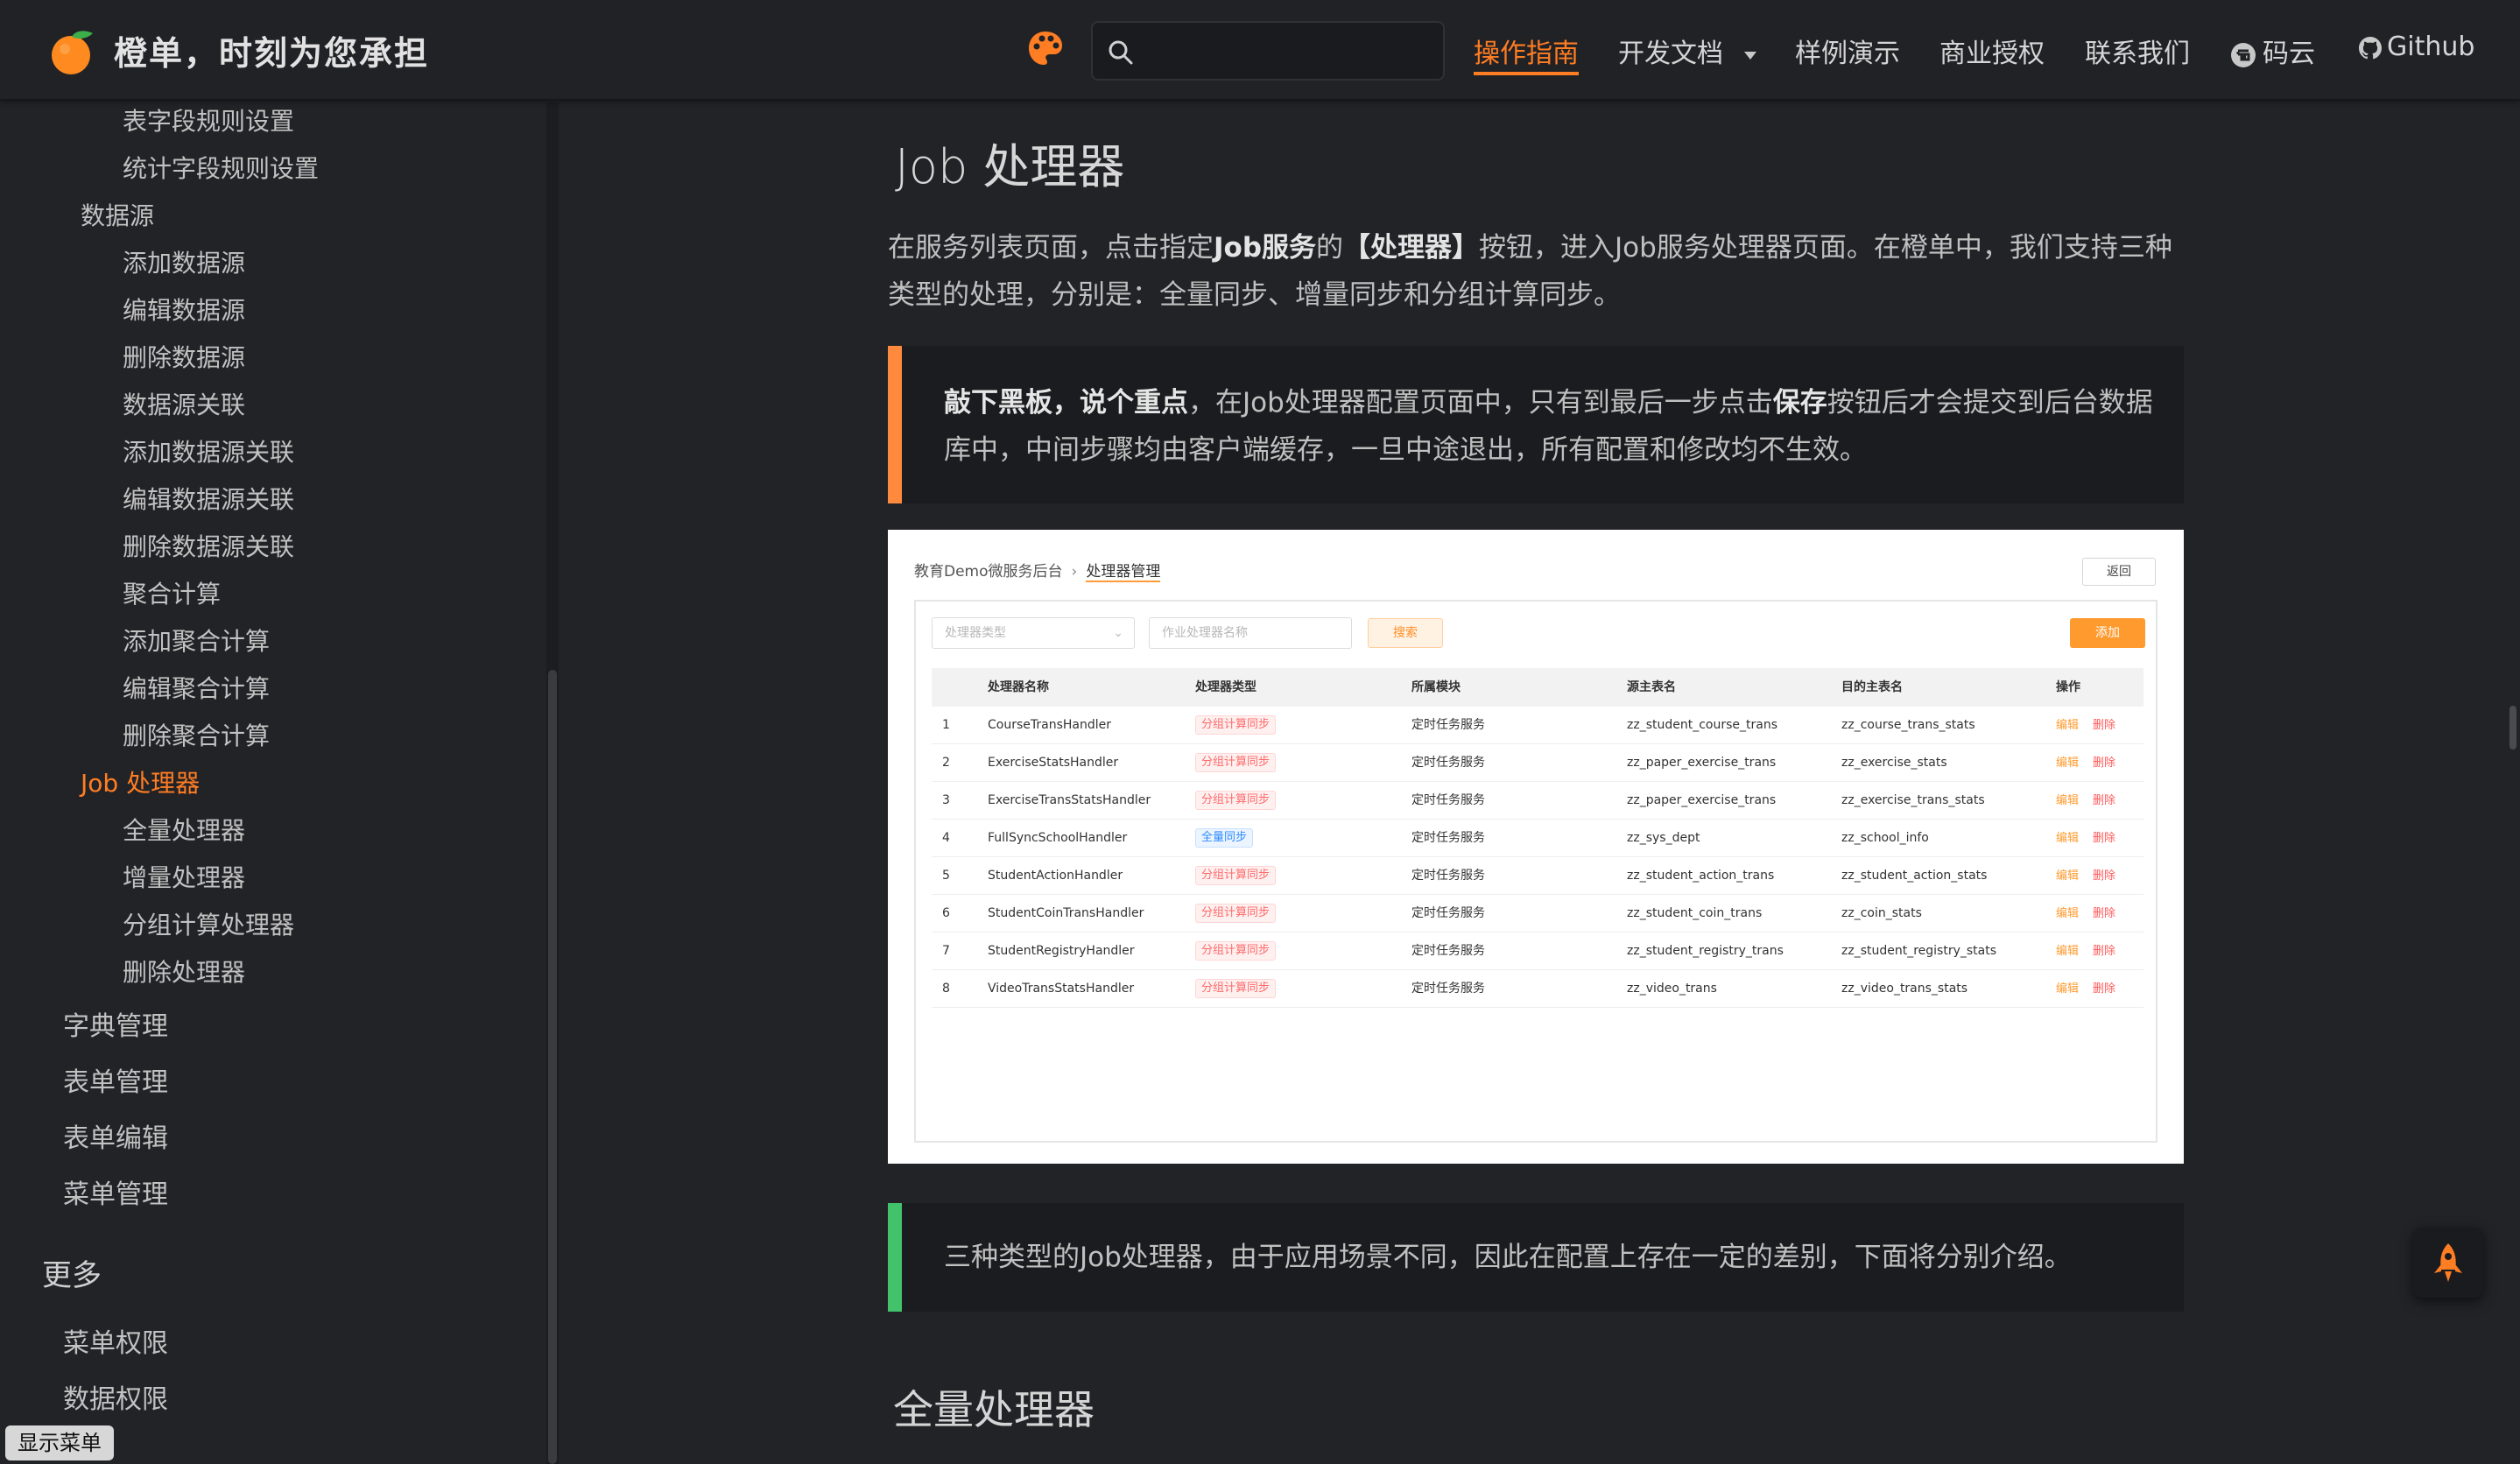  I want to click on sidebar-item-aggregation: 聚合计算, so click(172, 592).